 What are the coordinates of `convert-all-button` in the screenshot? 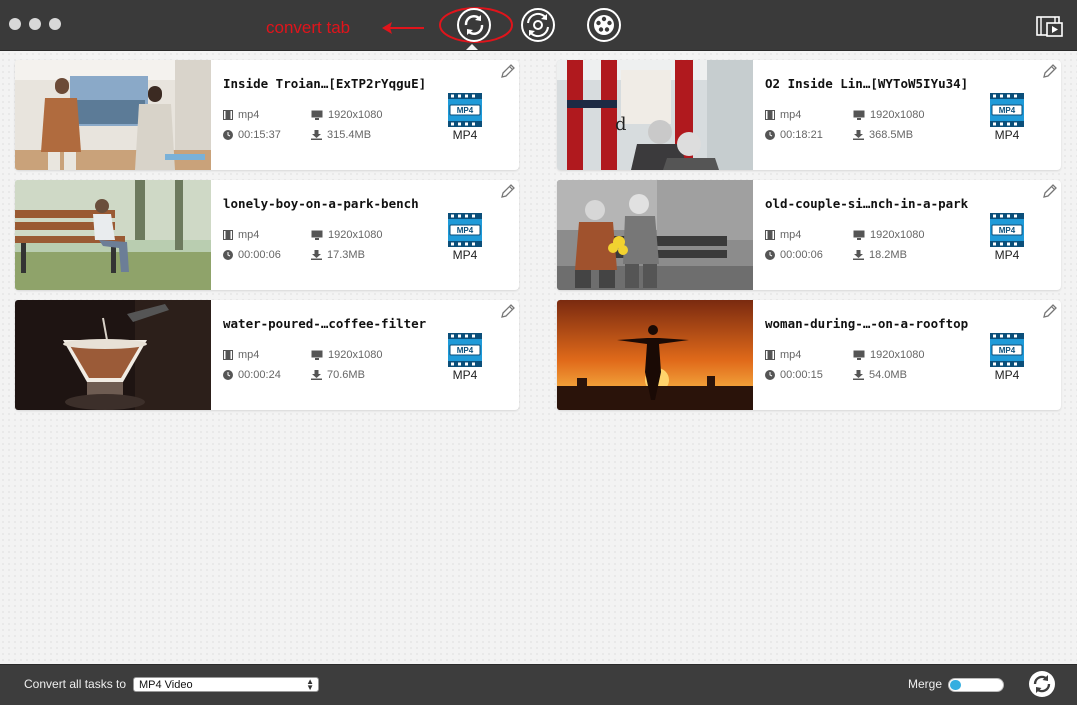 It's located at (1042, 684).